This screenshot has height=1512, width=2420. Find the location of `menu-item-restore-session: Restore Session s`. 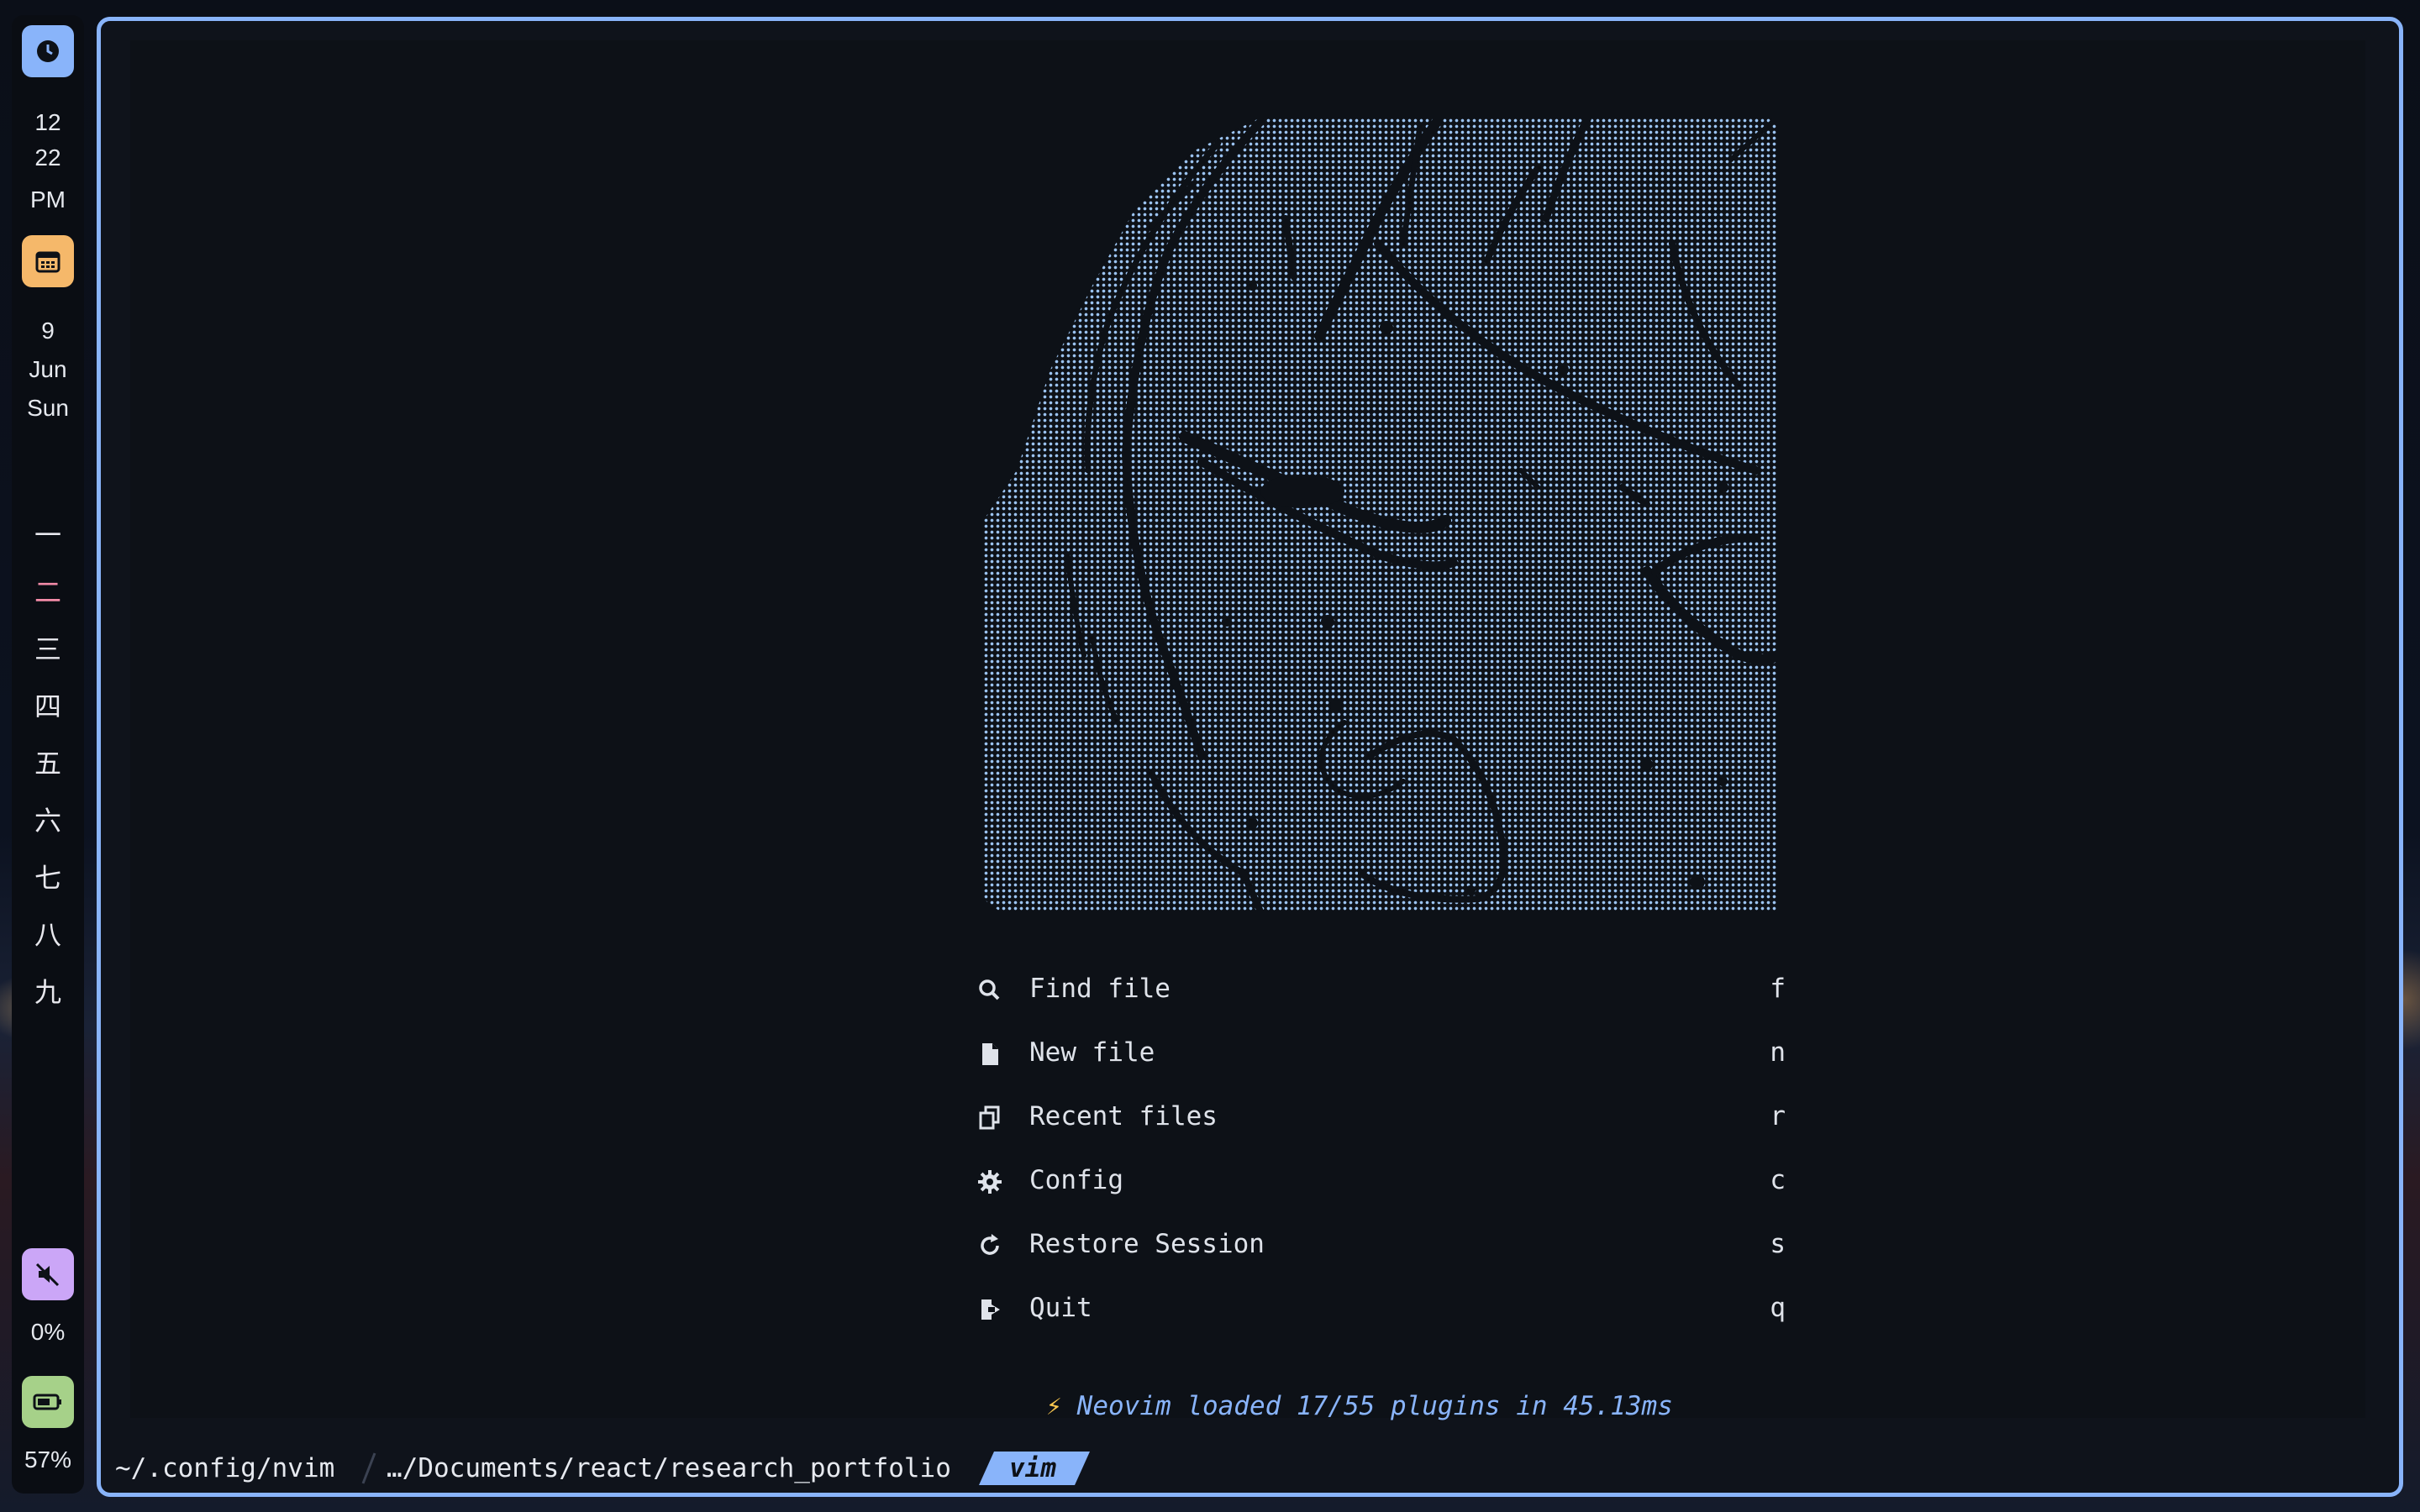

menu-item-restore-session: Restore Session s is located at coordinates (1380, 1245).